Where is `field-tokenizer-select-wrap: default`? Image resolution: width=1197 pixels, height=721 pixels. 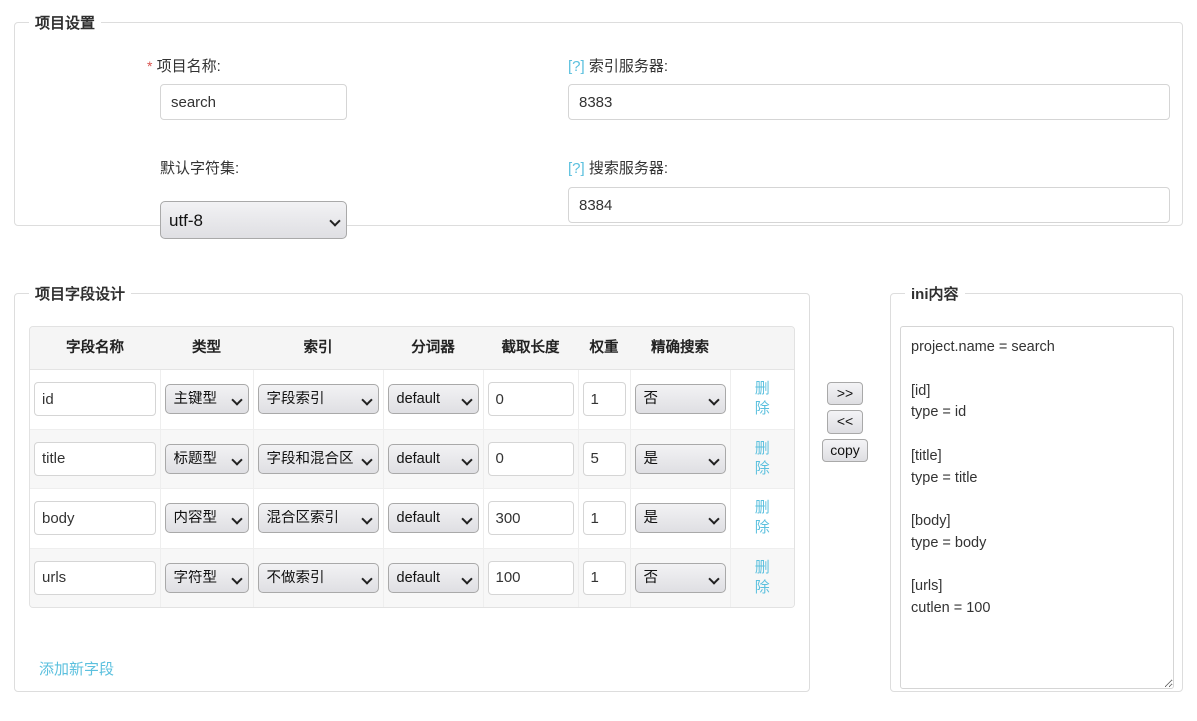
field-tokenizer-select-wrap: default is located at coordinates (433, 577).